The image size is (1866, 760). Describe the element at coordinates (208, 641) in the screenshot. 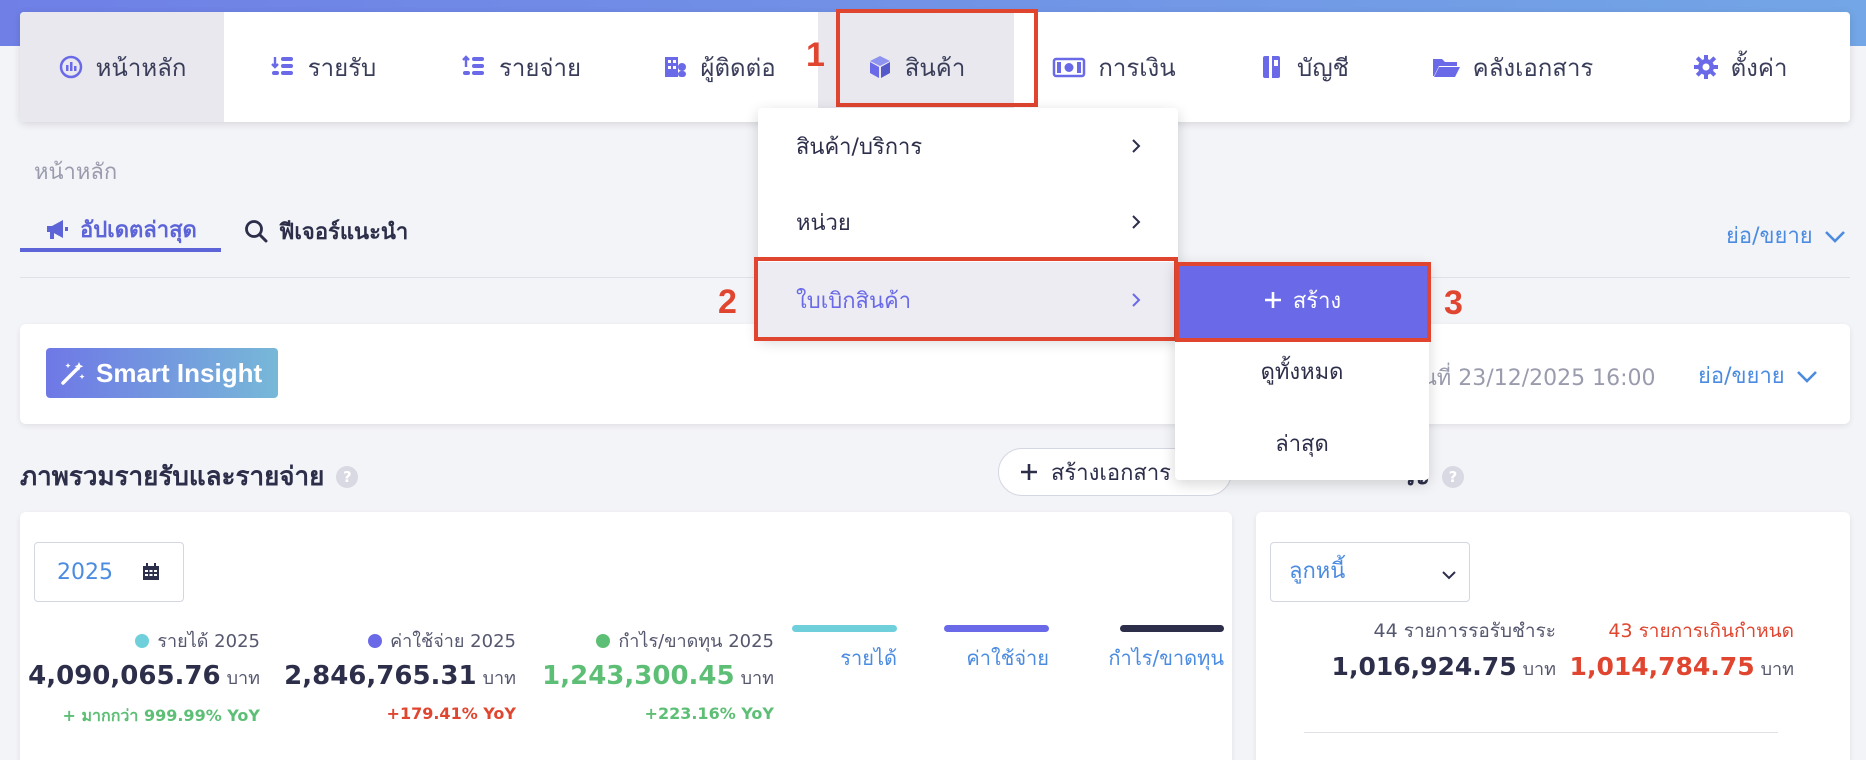

I see `stat-income-label: รายได้ 2025` at that location.